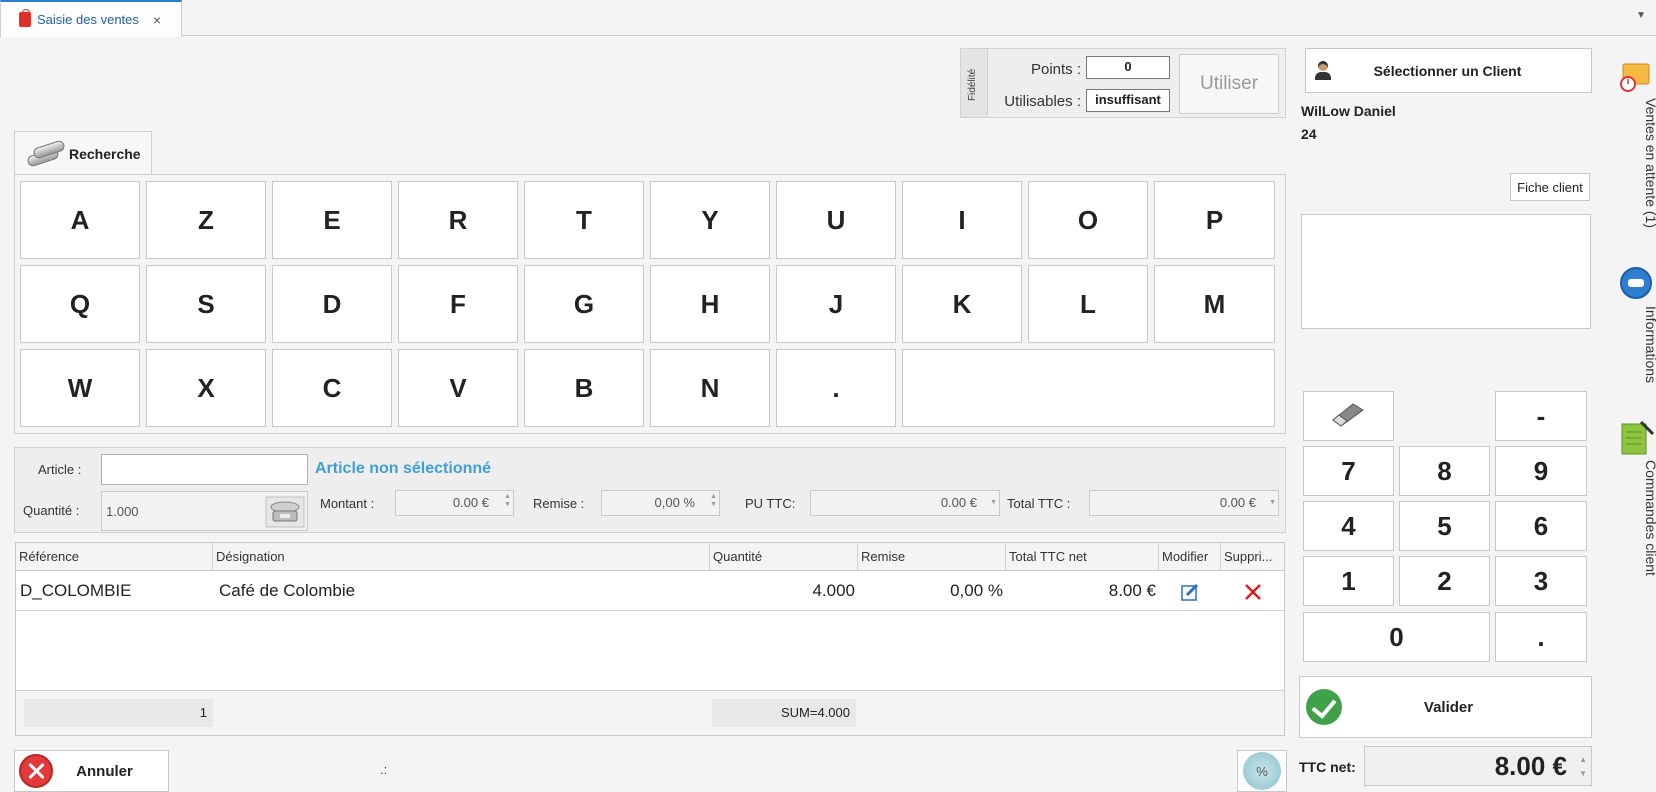 This screenshot has width=1656, height=792. What do you see at coordinates (784, 713) in the screenshot?
I see `quantity-sum: SUM=4.000` at bounding box center [784, 713].